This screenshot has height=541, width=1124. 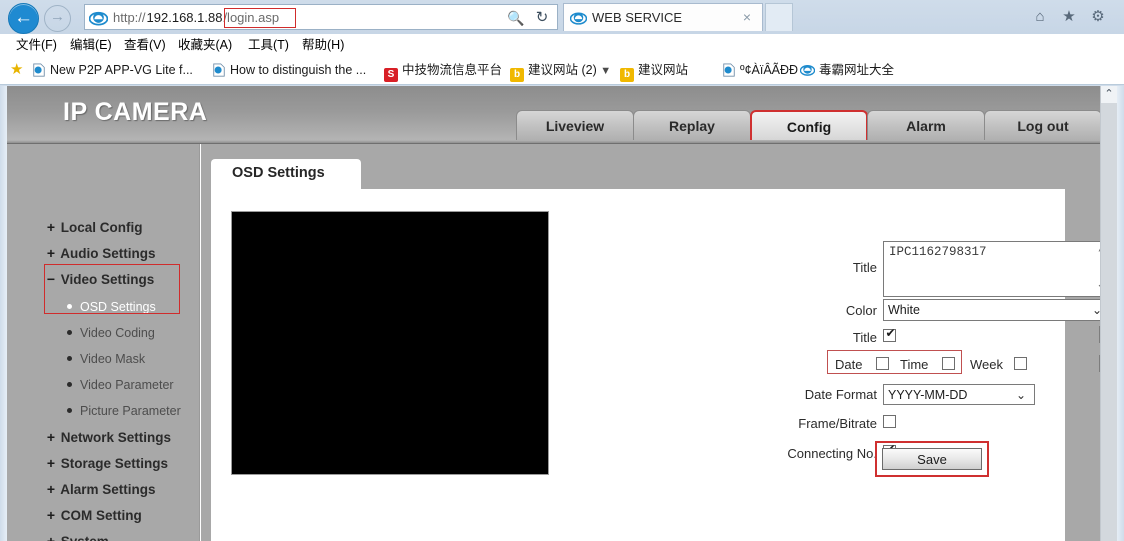 I want to click on tab-liveview: Liveview, so click(x=575, y=125).